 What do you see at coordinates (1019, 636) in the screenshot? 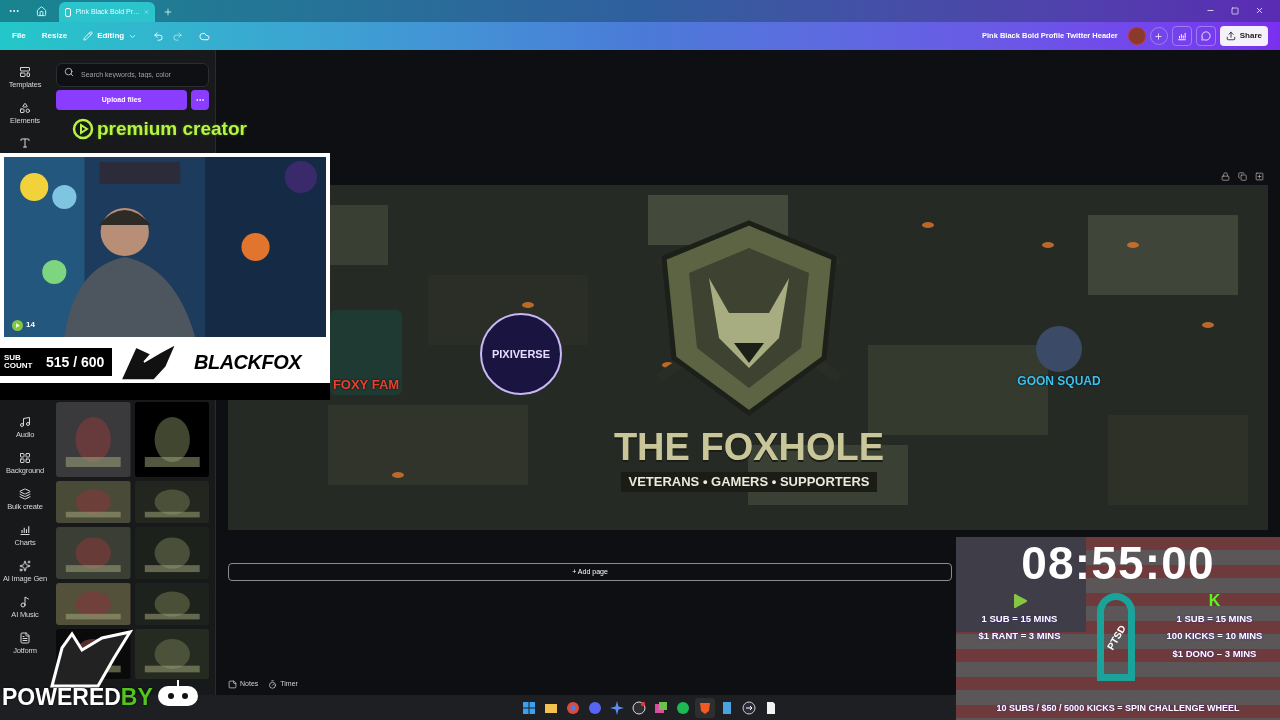
I see `rule-text: $1 RANT = 3 MINS` at bounding box center [1019, 636].